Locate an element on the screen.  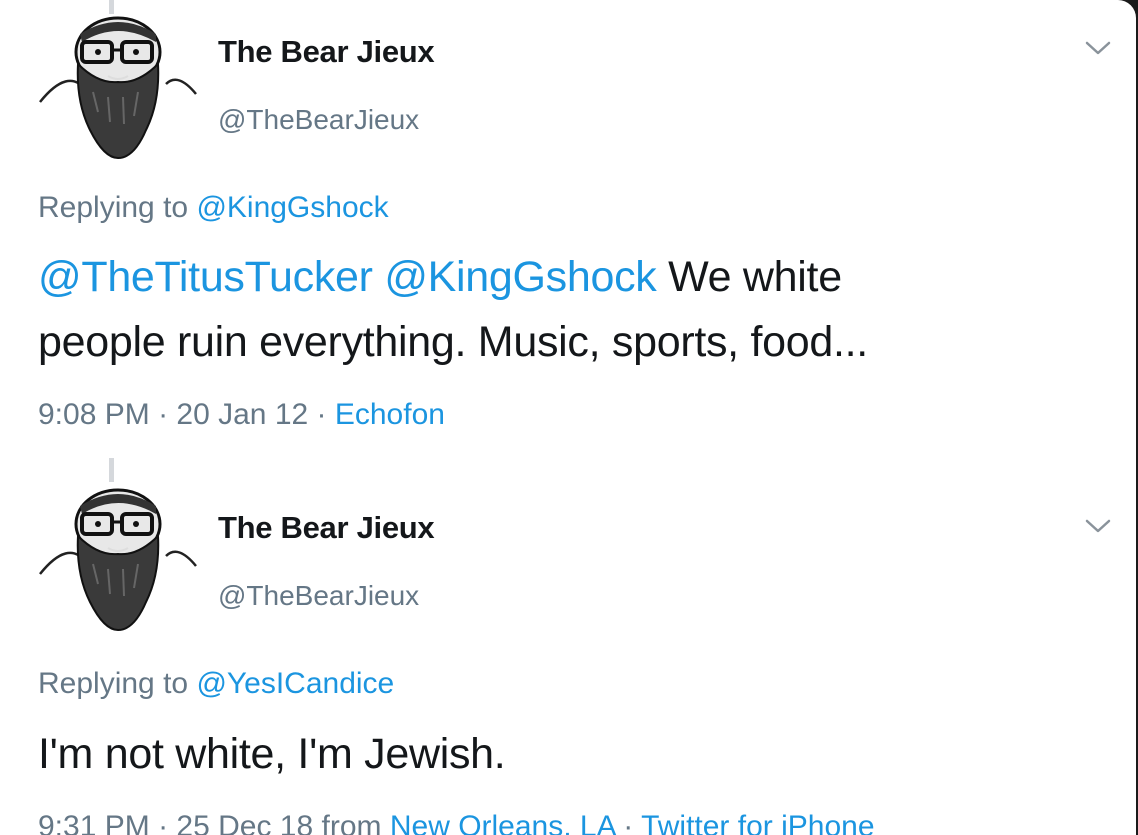
tweet-location-link: New Orleans, LA is located at coordinates (502, 822).